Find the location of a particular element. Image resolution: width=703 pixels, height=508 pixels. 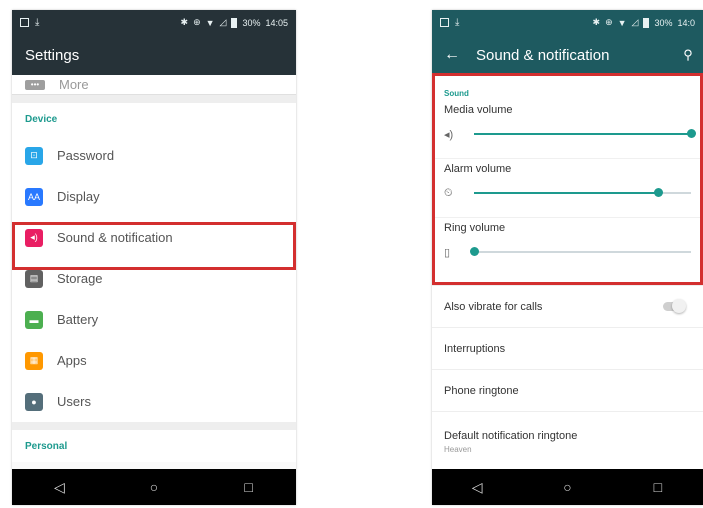

settings-item-label: Storage is located at coordinates (80, 278).